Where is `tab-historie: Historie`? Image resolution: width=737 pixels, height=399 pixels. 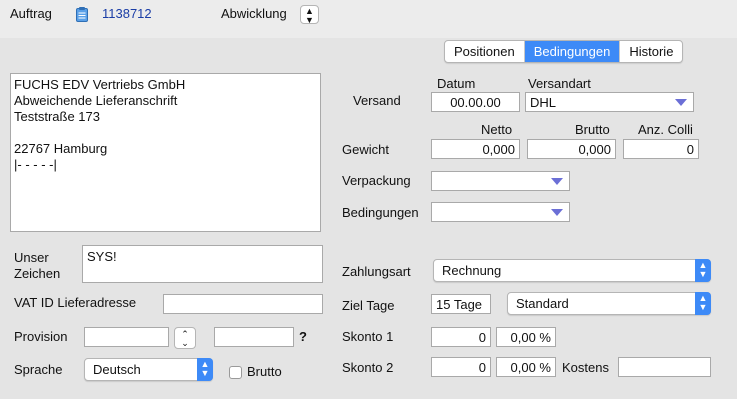 tab-historie: Historie is located at coordinates (651, 51).